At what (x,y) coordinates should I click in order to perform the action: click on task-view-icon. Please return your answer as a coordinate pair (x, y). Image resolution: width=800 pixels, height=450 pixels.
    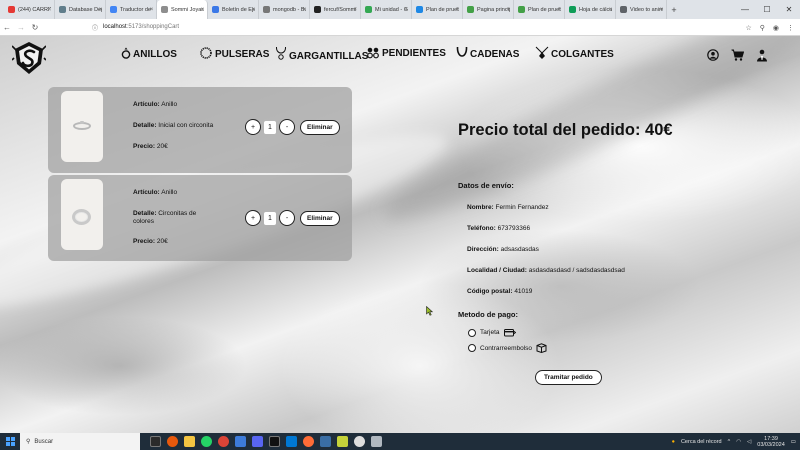
    Looking at the image, I should click on (155, 441).